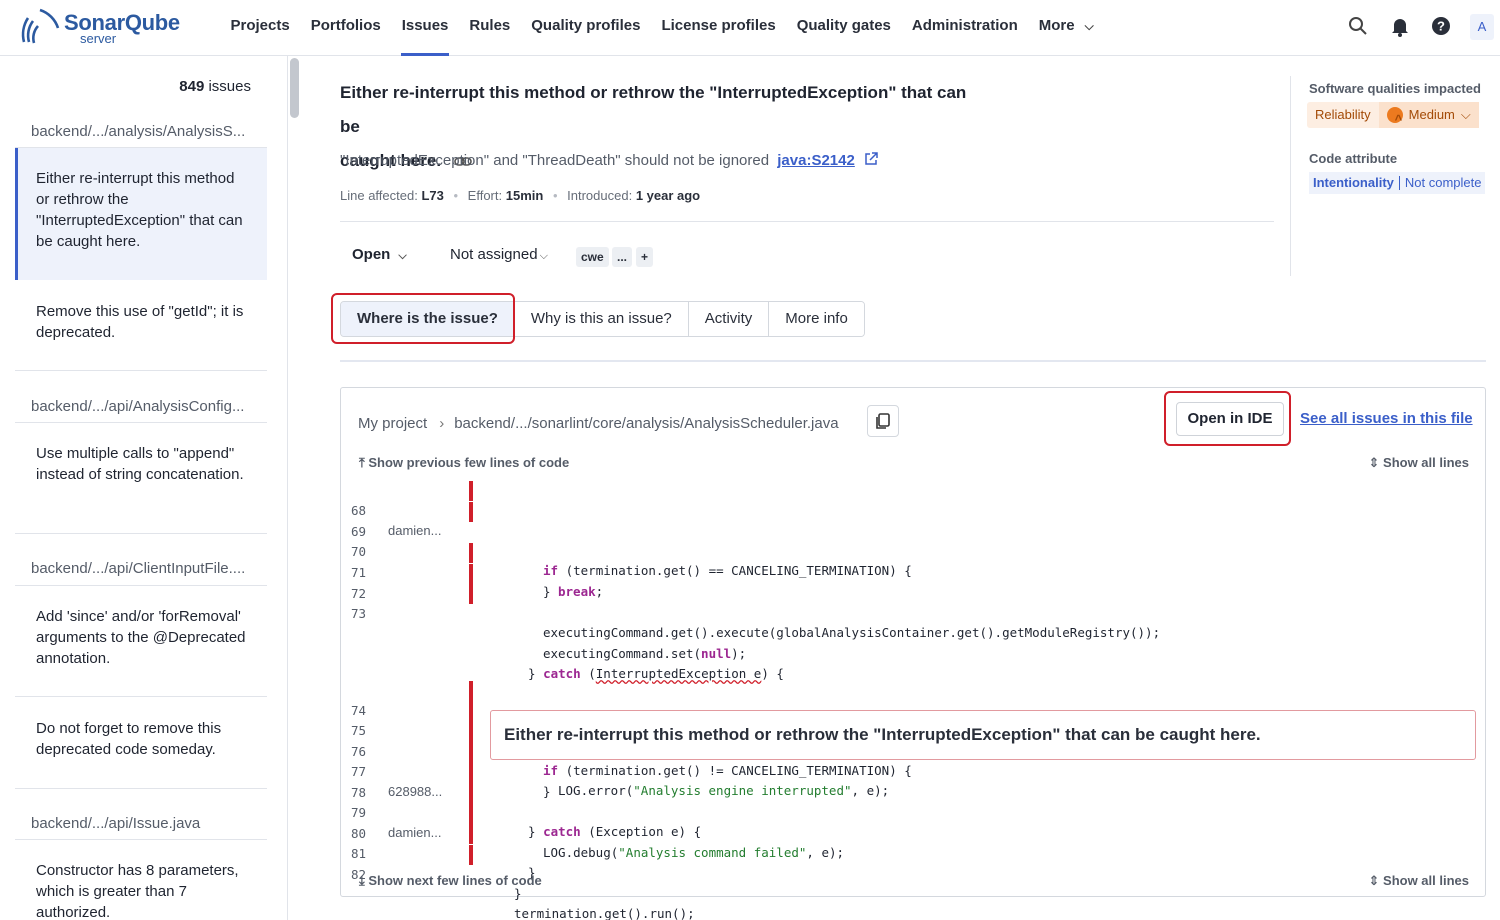  I want to click on status-value: Open, so click(371, 254).